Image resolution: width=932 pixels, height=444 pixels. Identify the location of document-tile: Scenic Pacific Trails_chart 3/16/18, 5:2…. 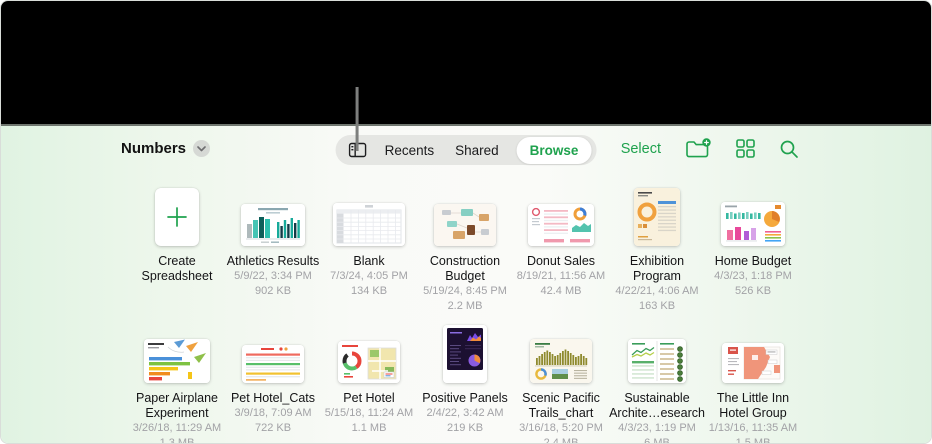
(561, 384).